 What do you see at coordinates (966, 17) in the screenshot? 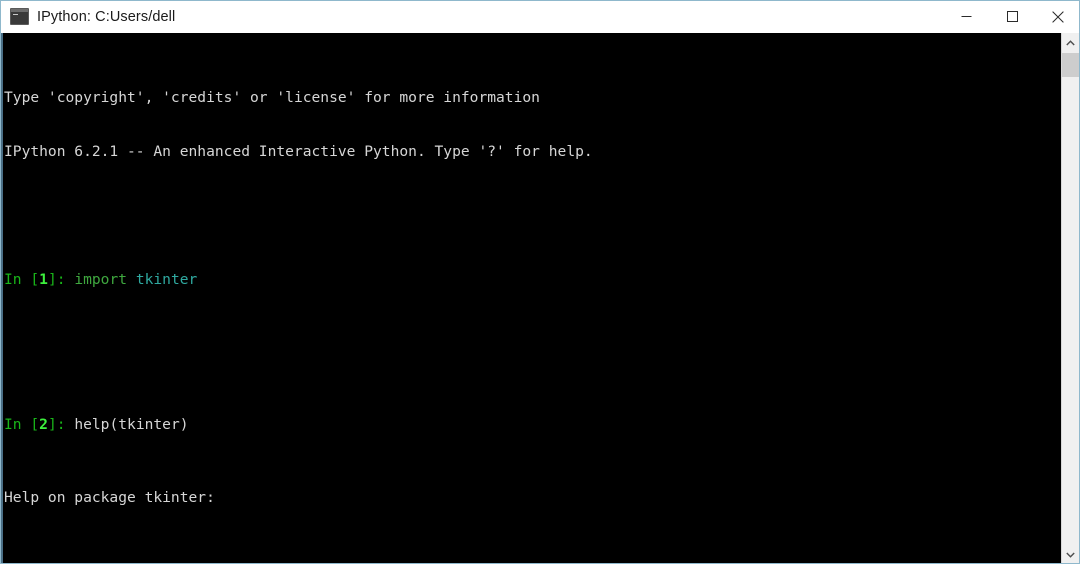
I see `minimize-button` at bounding box center [966, 17].